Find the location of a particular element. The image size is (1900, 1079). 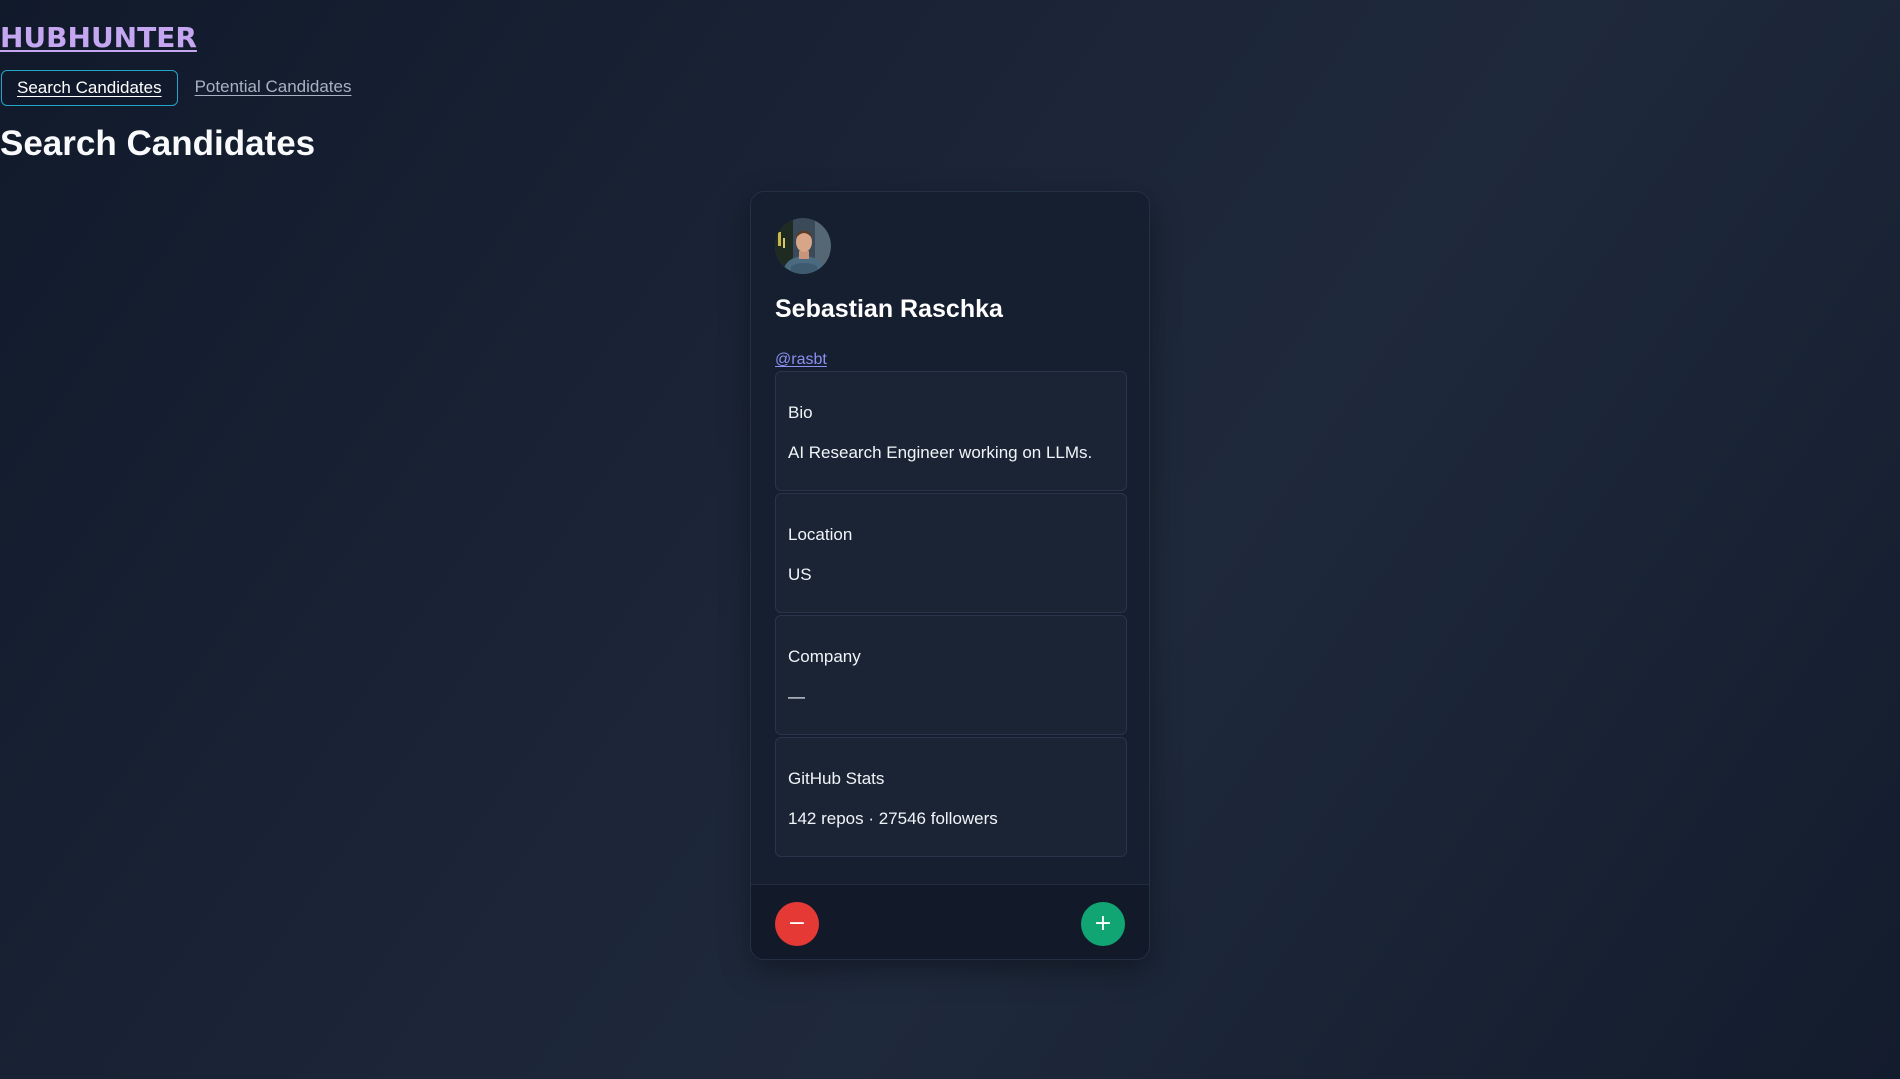

app-logo: HUBHUNTER is located at coordinates (98, 38).